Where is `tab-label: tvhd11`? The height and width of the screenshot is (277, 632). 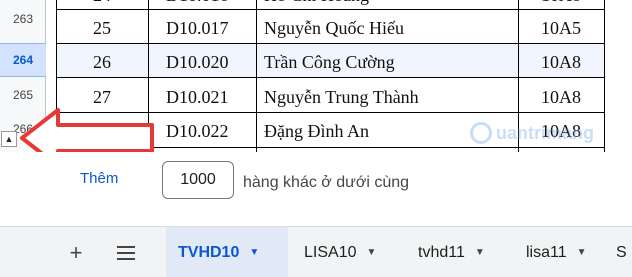 tab-label: tvhd11 is located at coordinates (441, 252).